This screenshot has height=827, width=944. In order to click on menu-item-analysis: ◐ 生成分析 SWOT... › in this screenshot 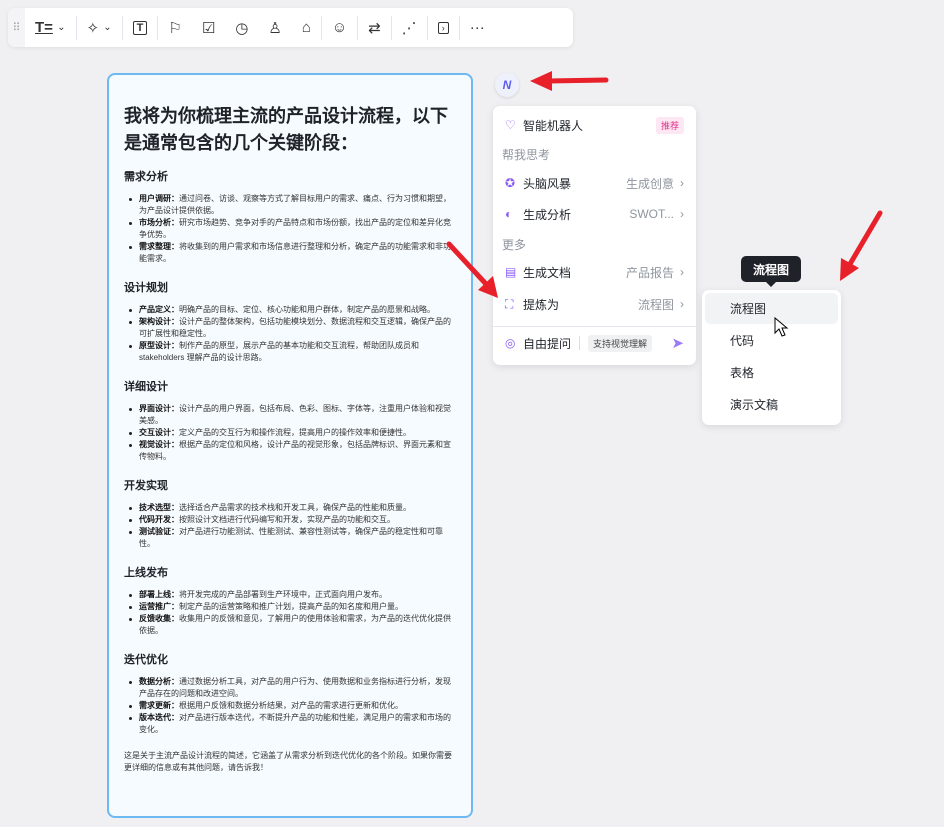, I will do `click(594, 214)`.